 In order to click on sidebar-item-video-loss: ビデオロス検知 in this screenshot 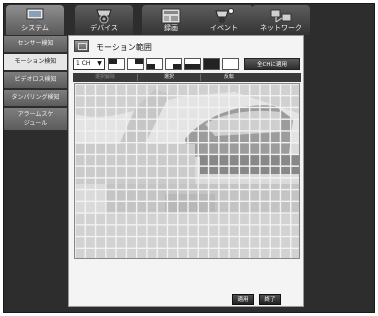, I will do `click(35, 80)`.